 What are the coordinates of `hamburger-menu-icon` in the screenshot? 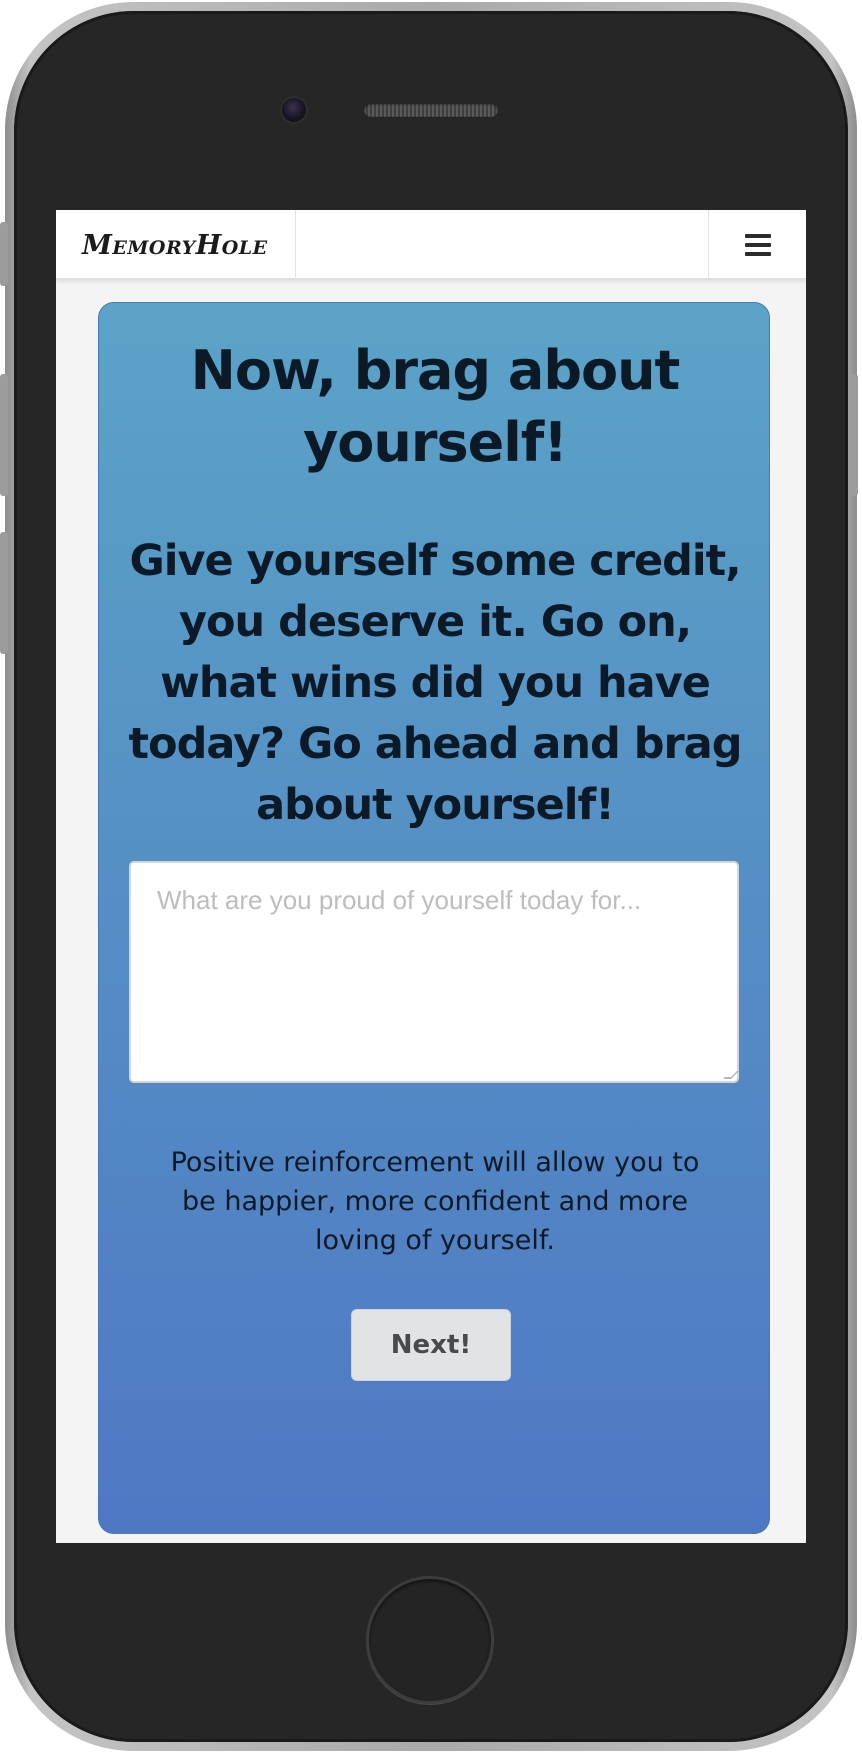 It's located at (757, 245).